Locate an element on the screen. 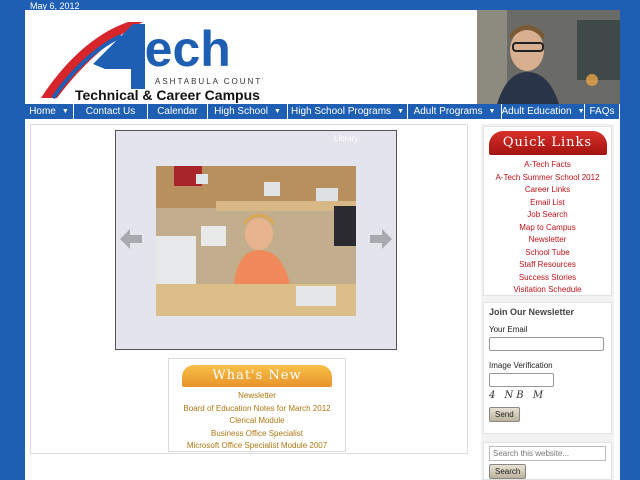 This screenshot has height=480, width=640. newsletter-title: Join Our Newsletter is located at coordinates (532, 312).